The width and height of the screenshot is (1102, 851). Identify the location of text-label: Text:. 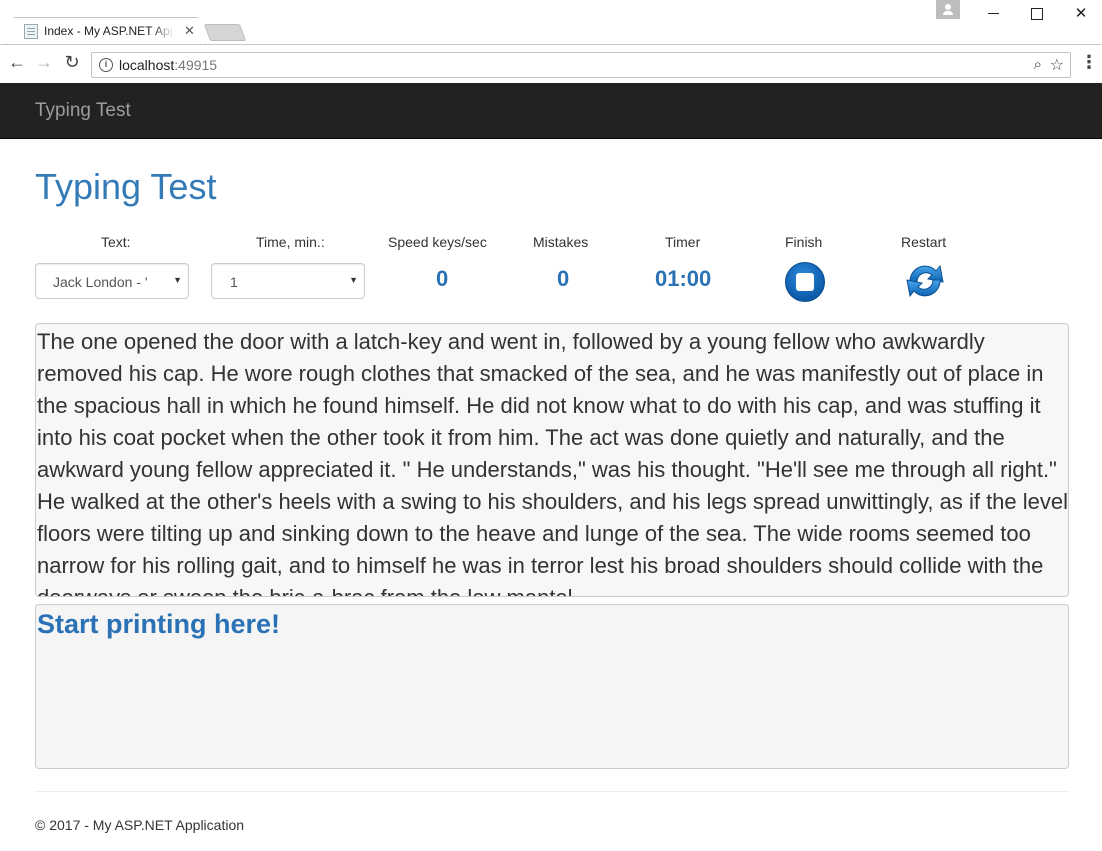
(116, 242).